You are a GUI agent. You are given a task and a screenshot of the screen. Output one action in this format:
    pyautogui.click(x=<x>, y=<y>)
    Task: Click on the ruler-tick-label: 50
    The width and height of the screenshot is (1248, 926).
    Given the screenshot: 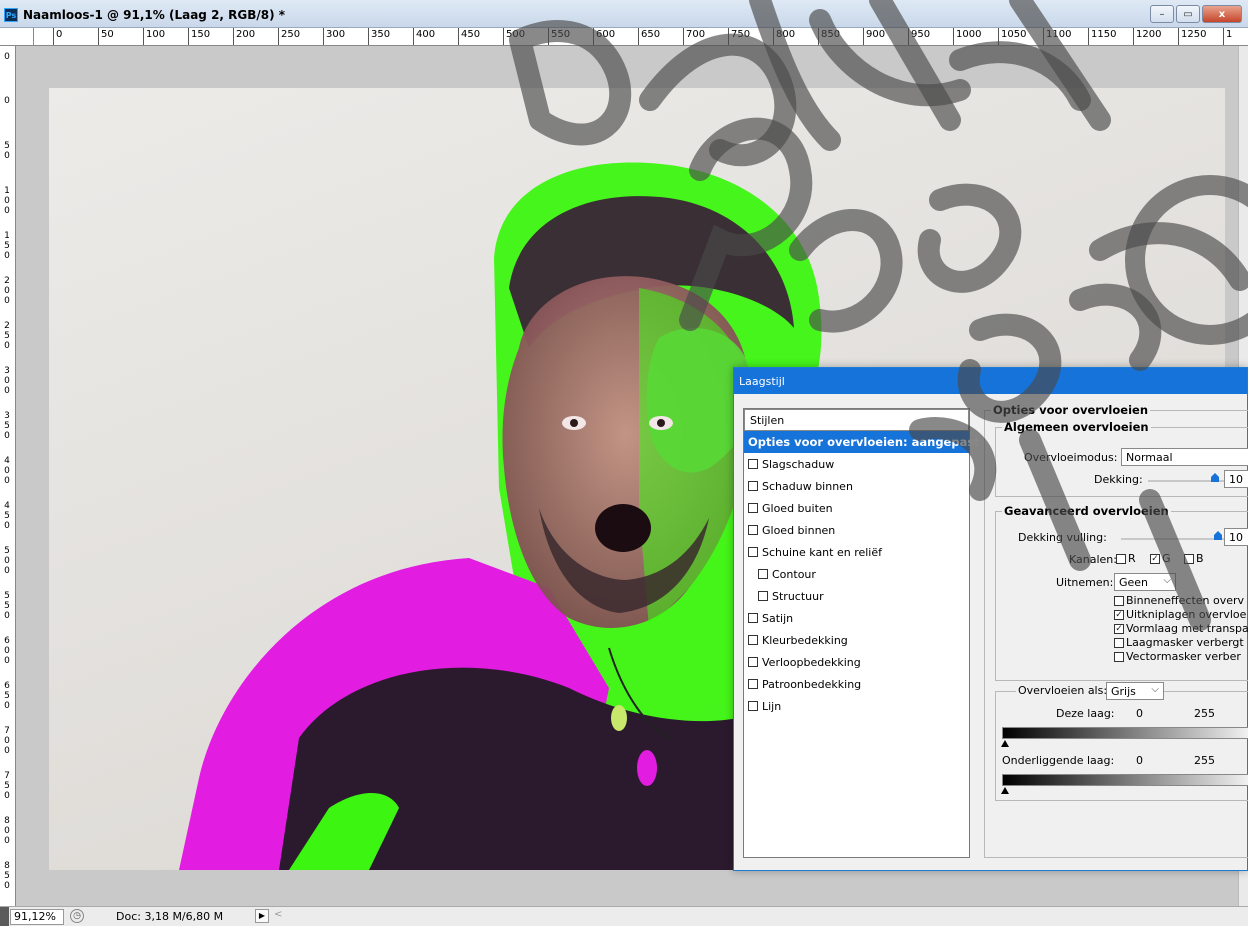 What is the action you would take?
    pyautogui.click(x=7, y=151)
    